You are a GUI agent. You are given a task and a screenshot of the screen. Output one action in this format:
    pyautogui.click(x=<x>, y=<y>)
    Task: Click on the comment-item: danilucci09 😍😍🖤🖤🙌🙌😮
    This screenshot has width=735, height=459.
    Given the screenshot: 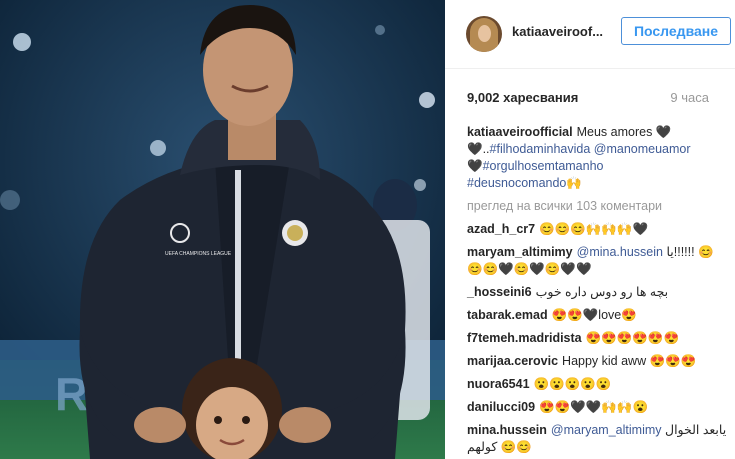 What is the action you would take?
    pyautogui.click(x=598, y=407)
    